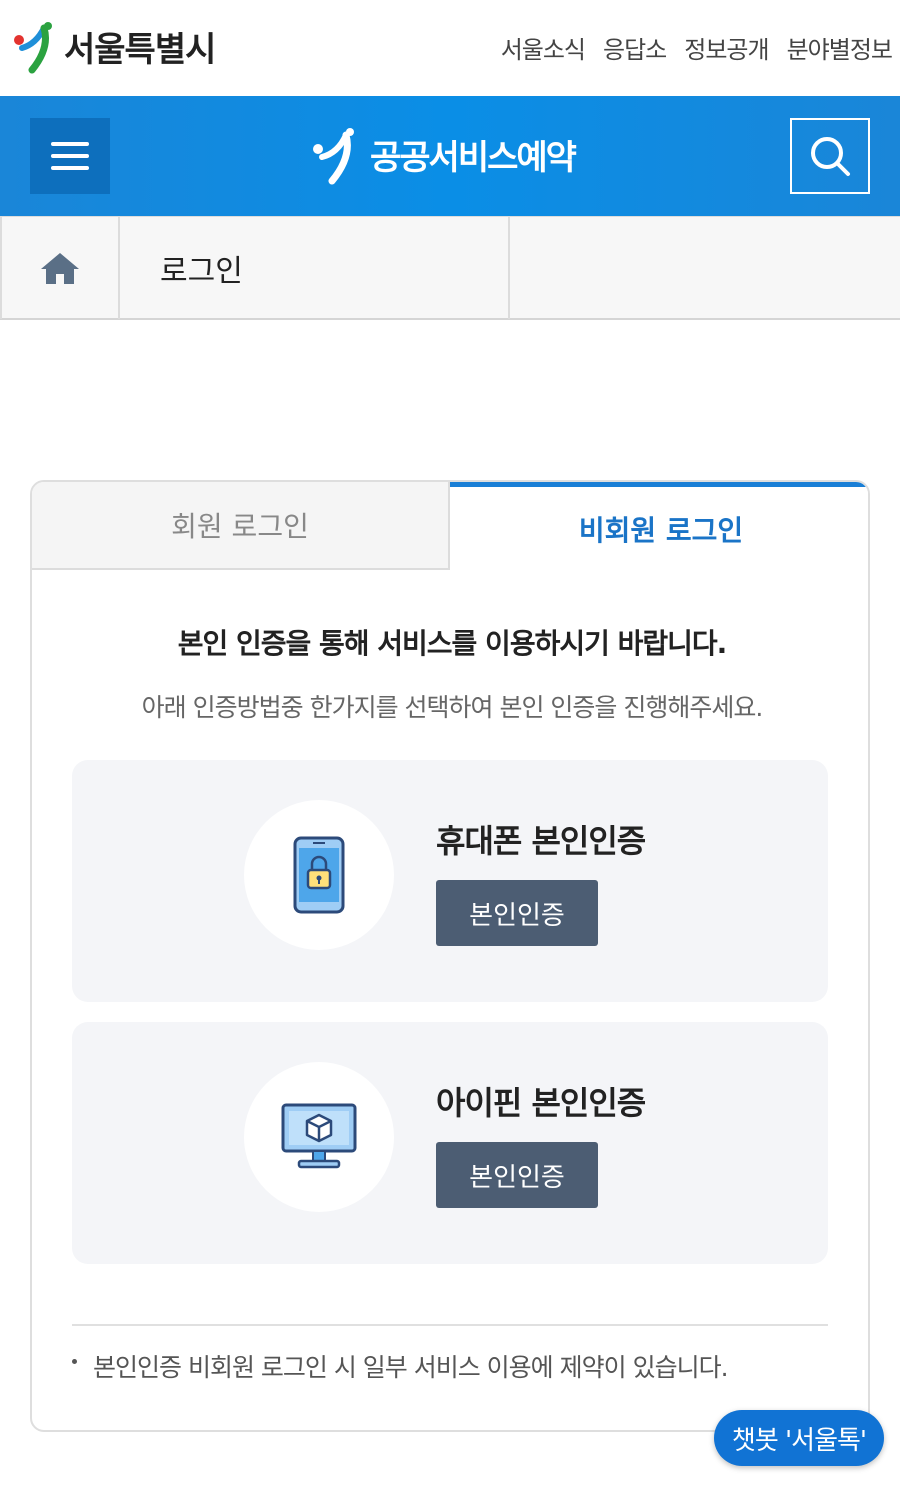 This screenshot has height=1496, width=900. Describe the element at coordinates (840, 47) in the screenshot. I see `top-link-field-info: 분야별정보` at that location.